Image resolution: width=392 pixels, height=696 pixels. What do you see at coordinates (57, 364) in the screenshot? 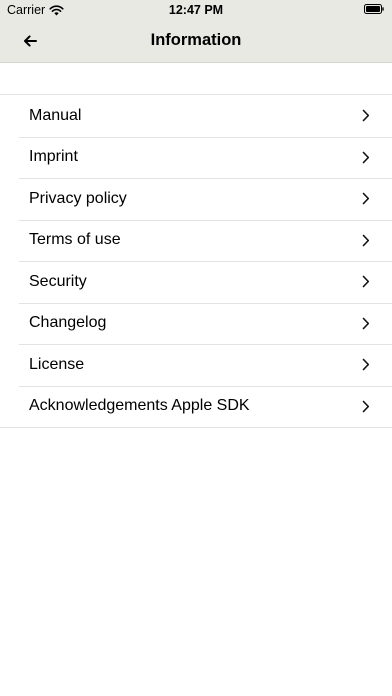
I see `list-item-label: License` at bounding box center [57, 364].